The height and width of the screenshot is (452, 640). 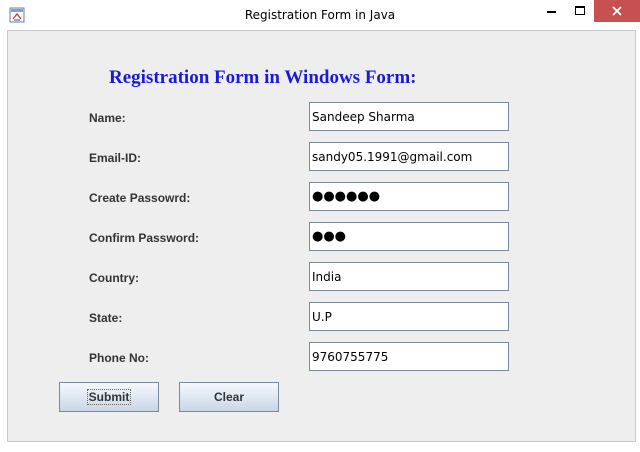 What do you see at coordinates (140, 198) in the screenshot?
I see `create-password-label: Create Passowrd:` at bounding box center [140, 198].